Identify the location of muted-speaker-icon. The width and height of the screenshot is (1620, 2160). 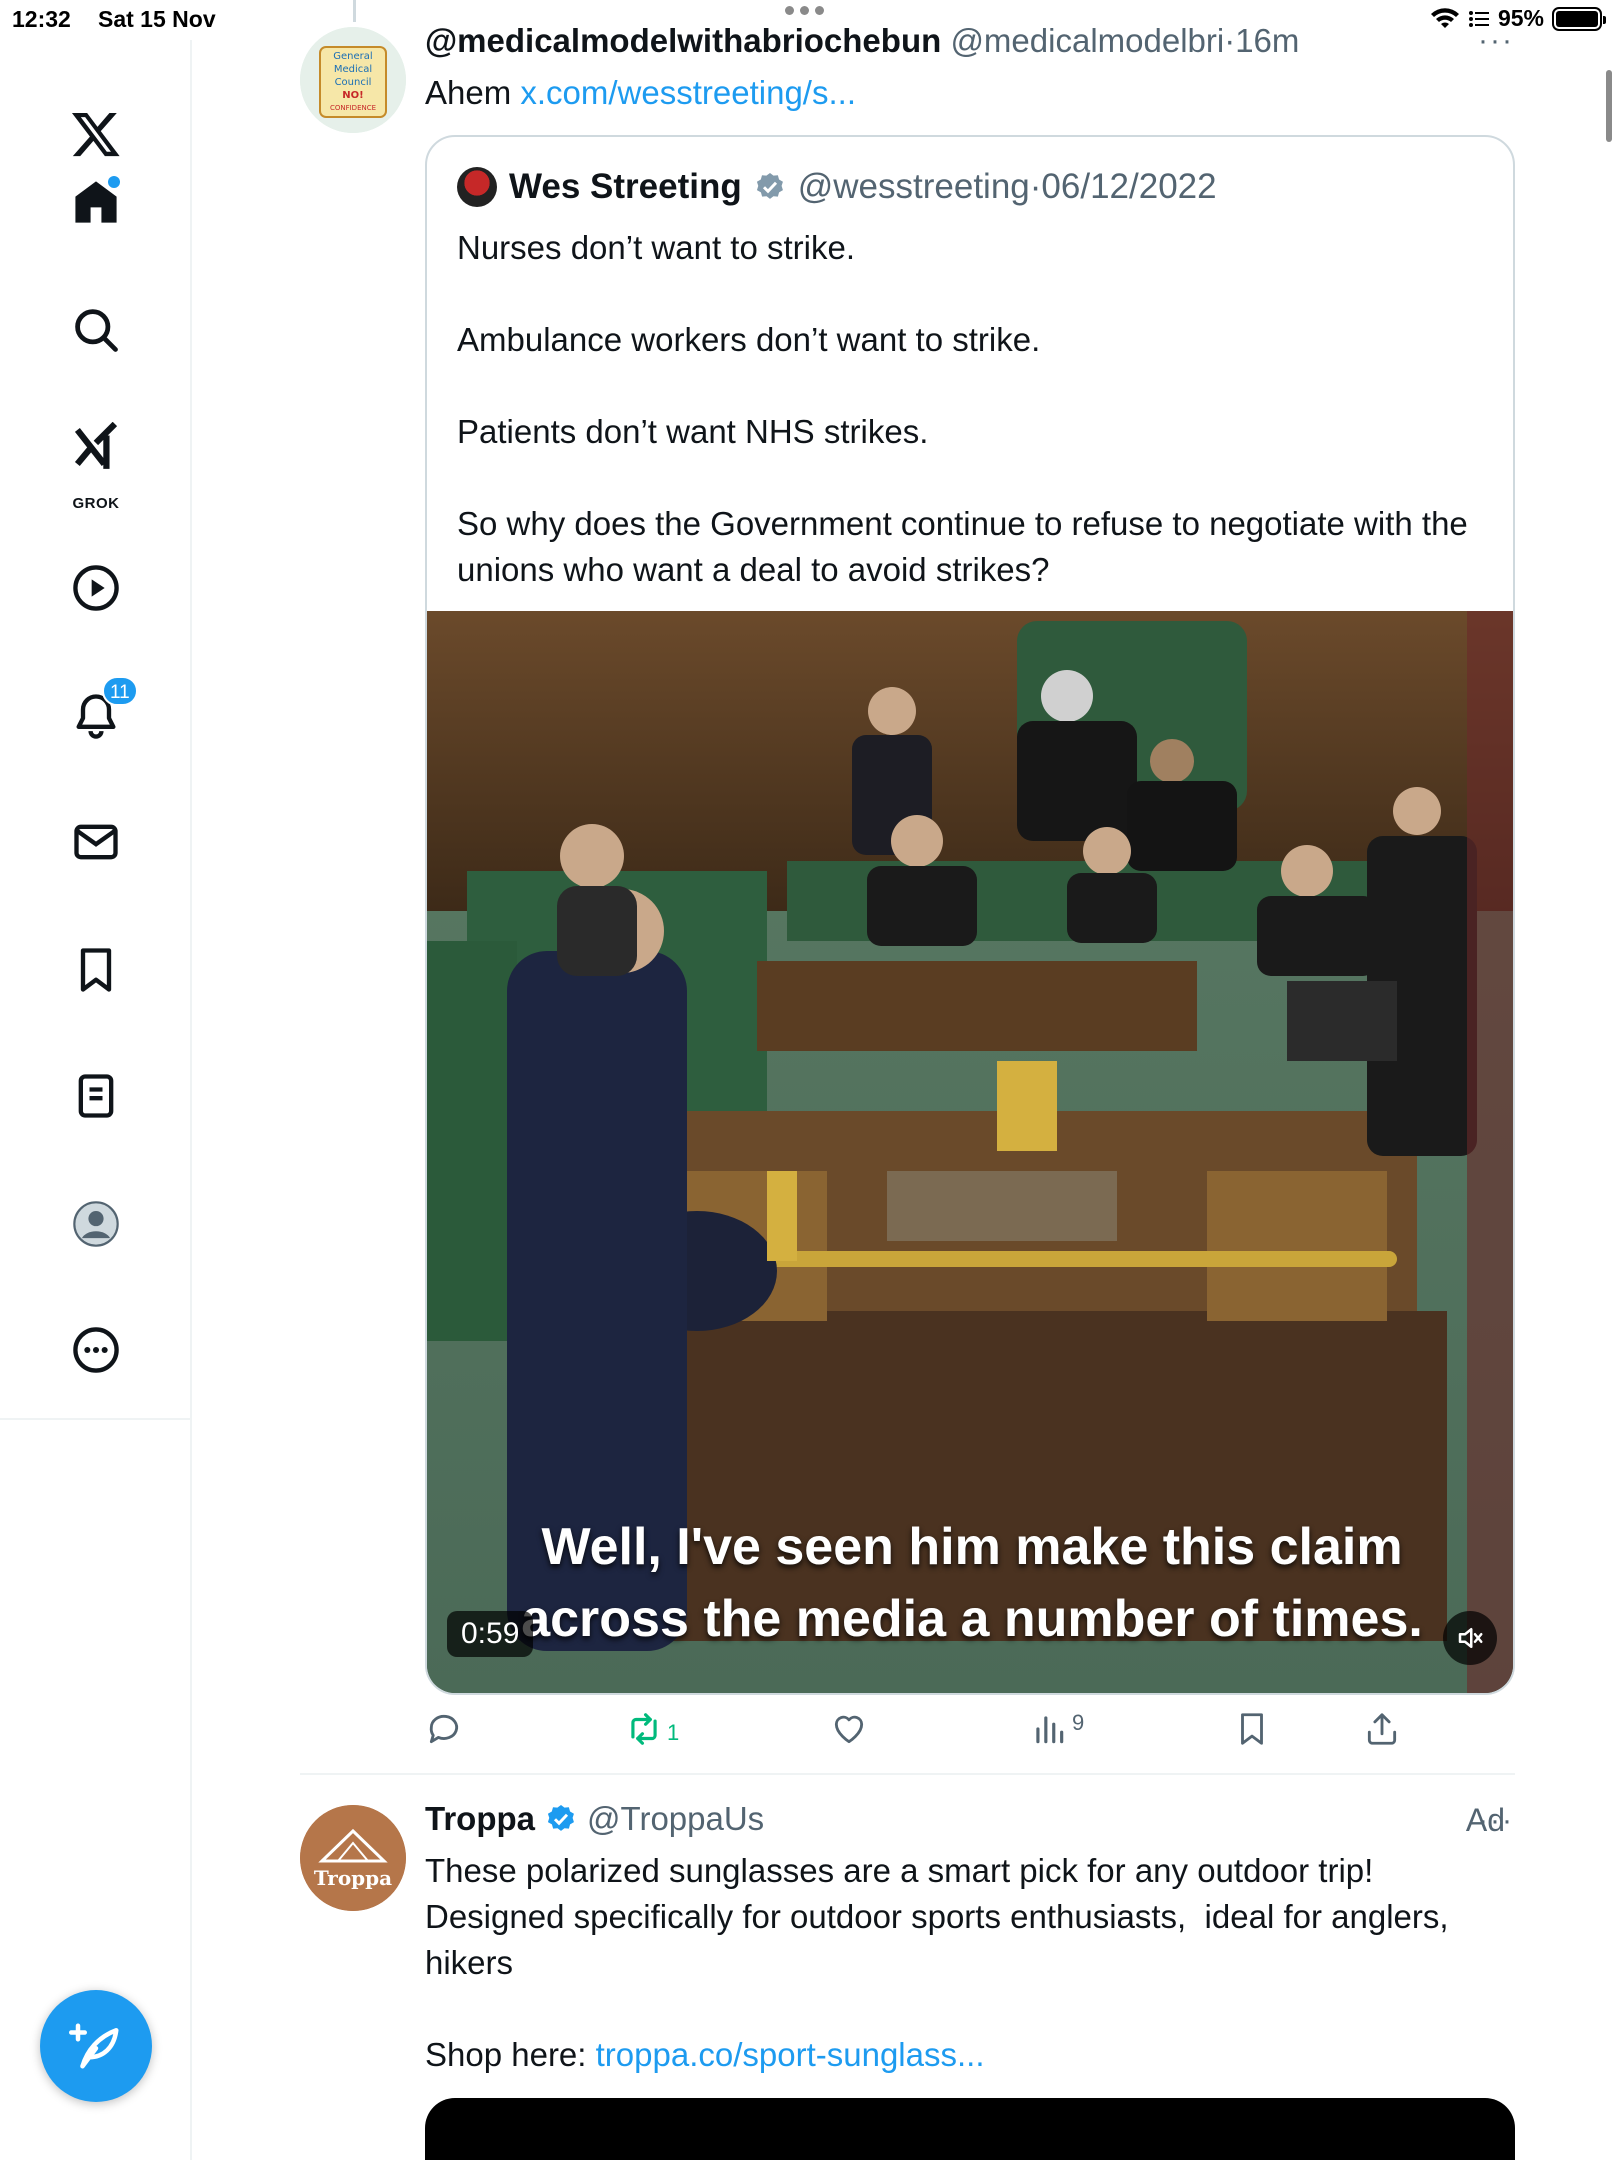
(1470, 1638).